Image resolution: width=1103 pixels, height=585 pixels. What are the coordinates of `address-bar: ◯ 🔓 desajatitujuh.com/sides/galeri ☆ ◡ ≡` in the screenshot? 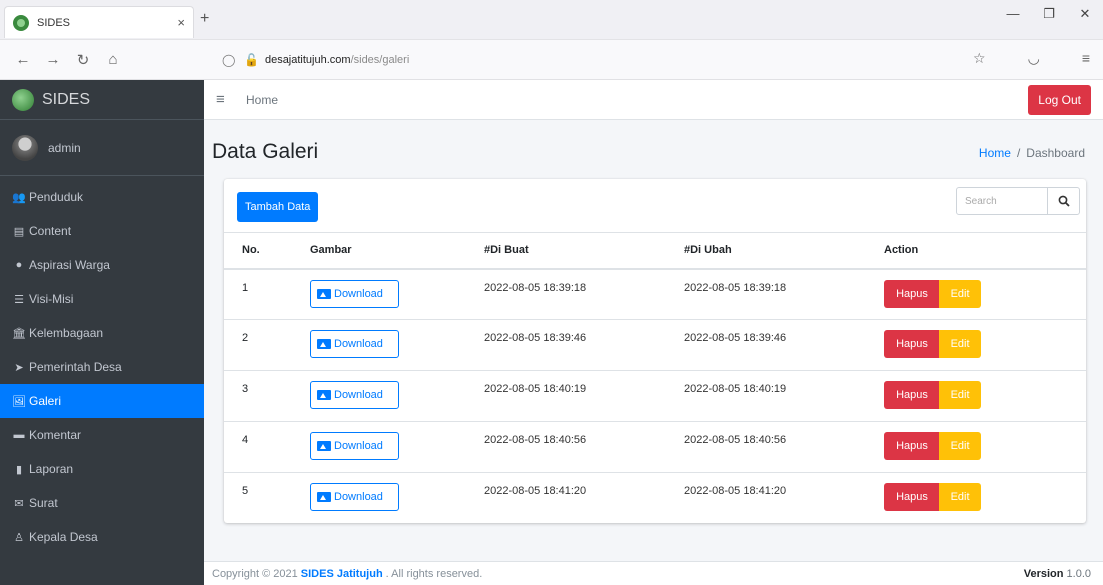 It's located at (656, 60).